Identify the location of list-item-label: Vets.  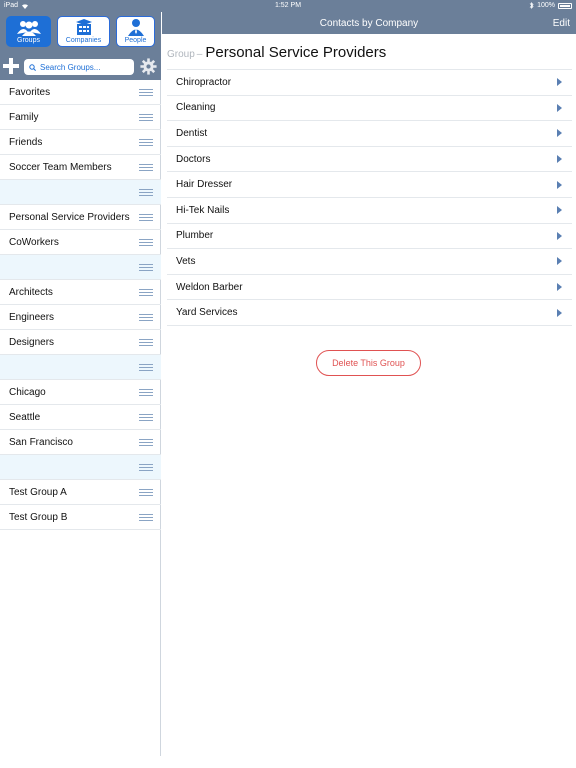
(186, 261).